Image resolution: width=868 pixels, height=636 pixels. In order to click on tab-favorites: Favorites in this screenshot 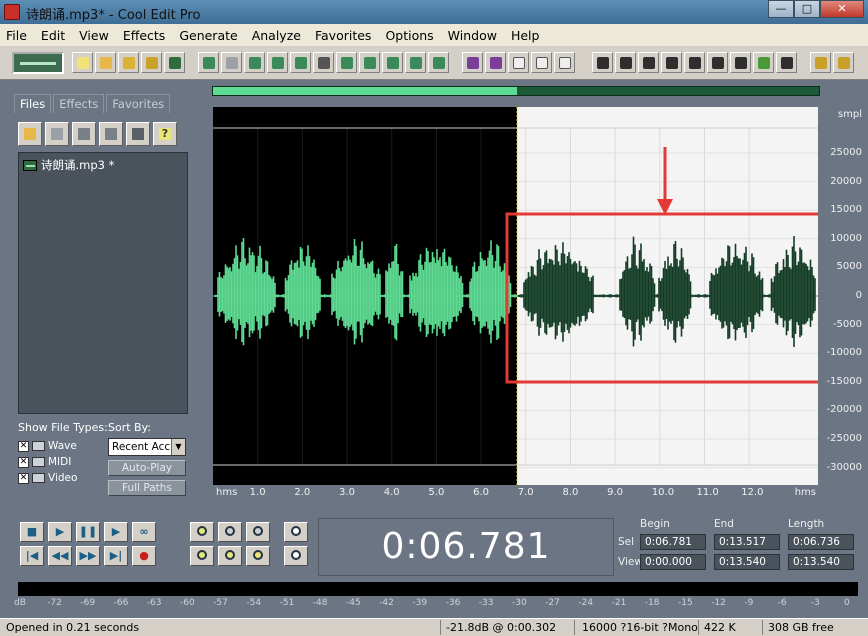, I will do `click(138, 103)`.